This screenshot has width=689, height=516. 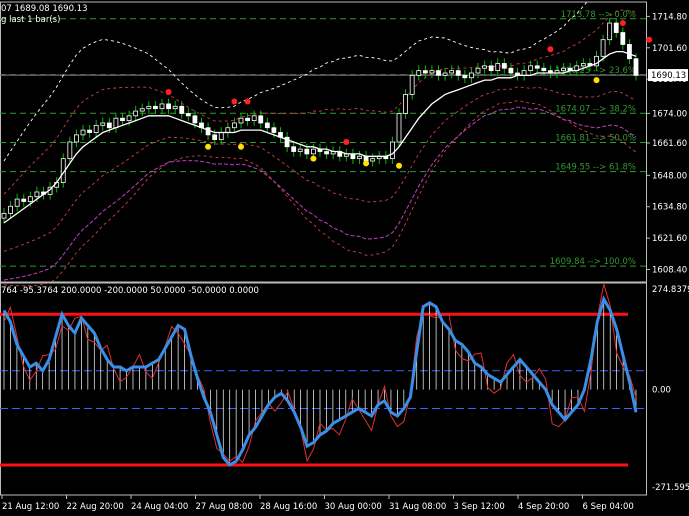 I want to click on indicator-tick-label: 0.00, so click(x=661, y=391).